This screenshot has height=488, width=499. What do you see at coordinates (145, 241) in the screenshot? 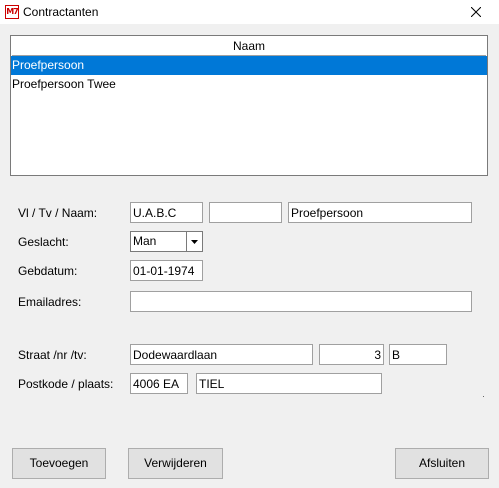
I see `gender-value: Man` at bounding box center [145, 241].